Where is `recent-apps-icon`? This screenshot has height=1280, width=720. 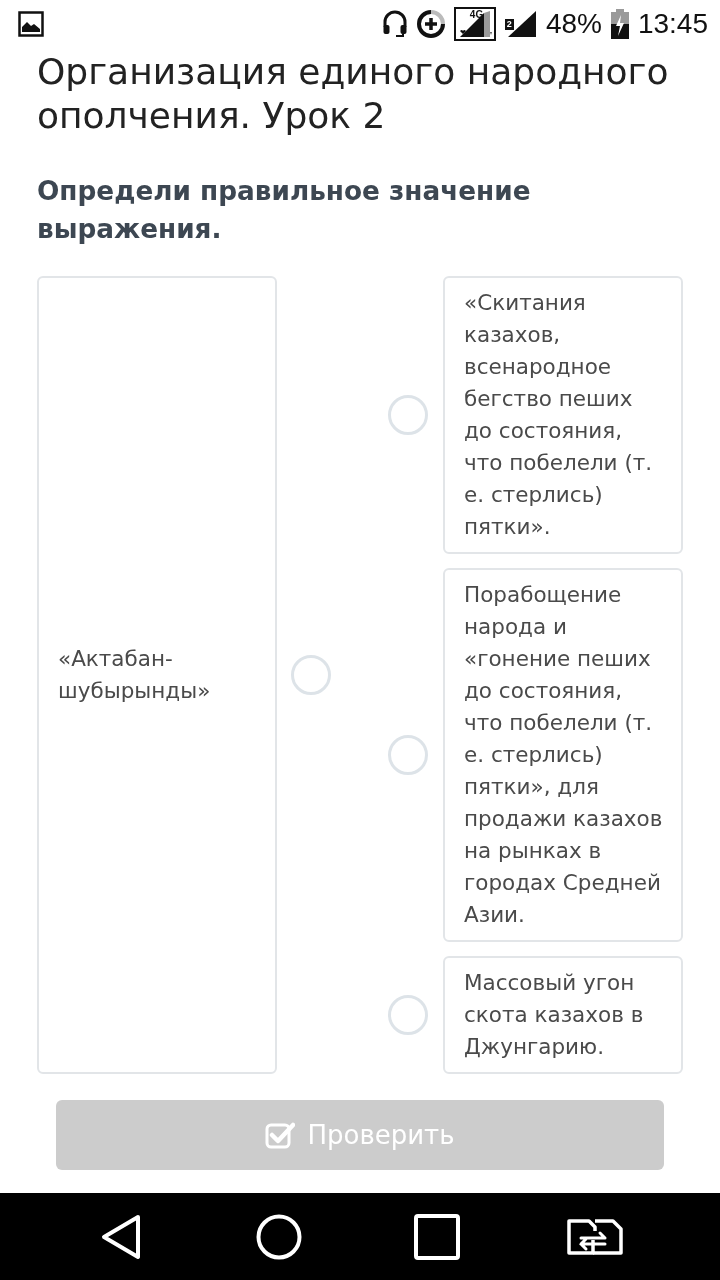 recent-apps-icon is located at coordinates (437, 1236).